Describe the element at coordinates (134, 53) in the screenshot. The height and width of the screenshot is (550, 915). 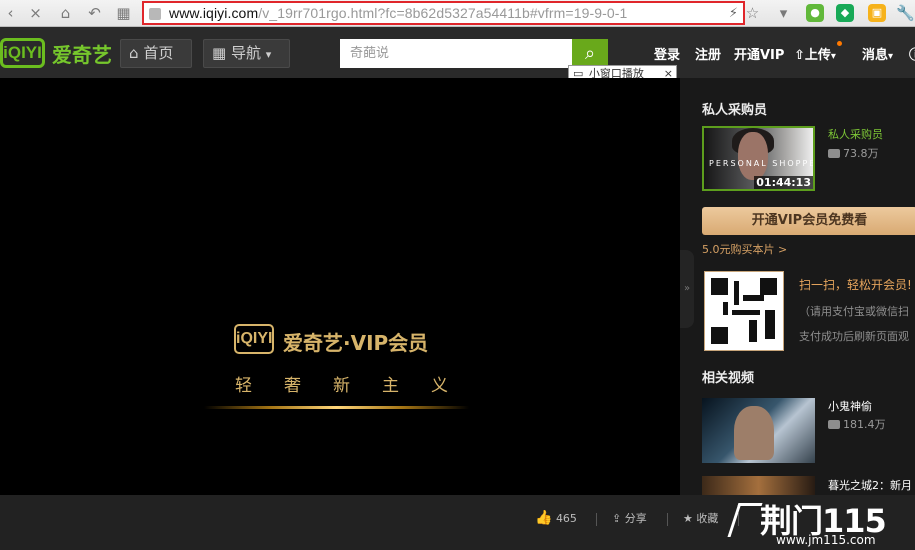
I see `house-icon: ⌂` at that location.